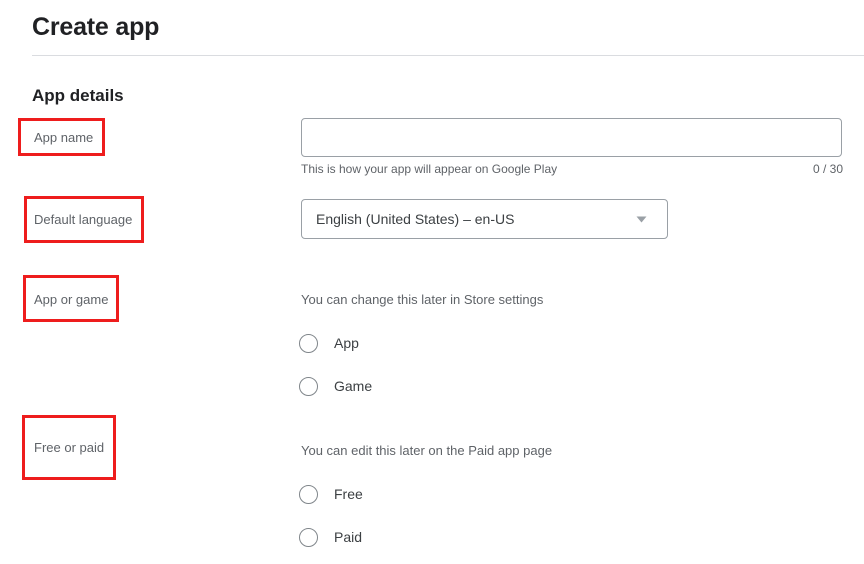 The image size is (864, 564). Describe the element at coordinates (69, 447) in the screenshot. I see `label-free-or-paid: Free or paid` at that location.